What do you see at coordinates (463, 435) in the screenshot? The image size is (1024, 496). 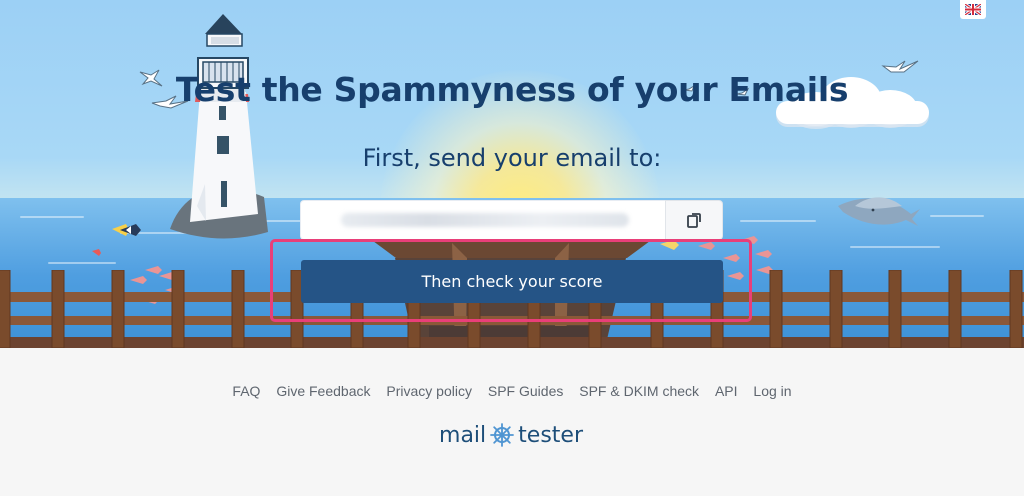 I see `brand-mail-text: mail` at bounding box center [463, 435].